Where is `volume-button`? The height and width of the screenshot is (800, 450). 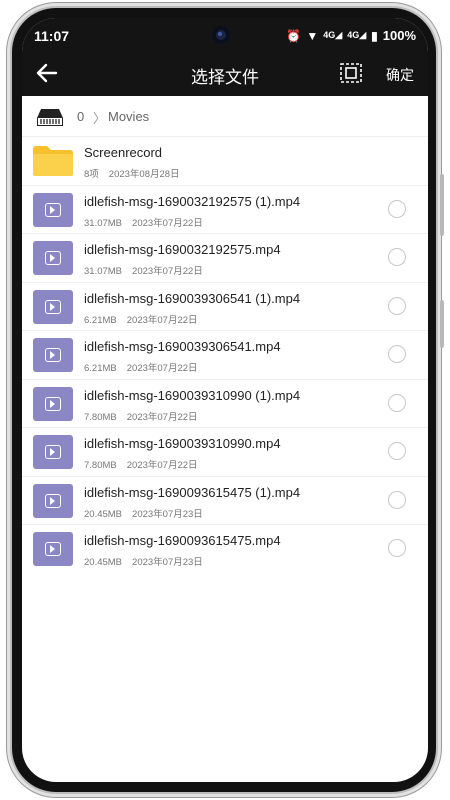
volume-button is located at coordinates (442, 205).